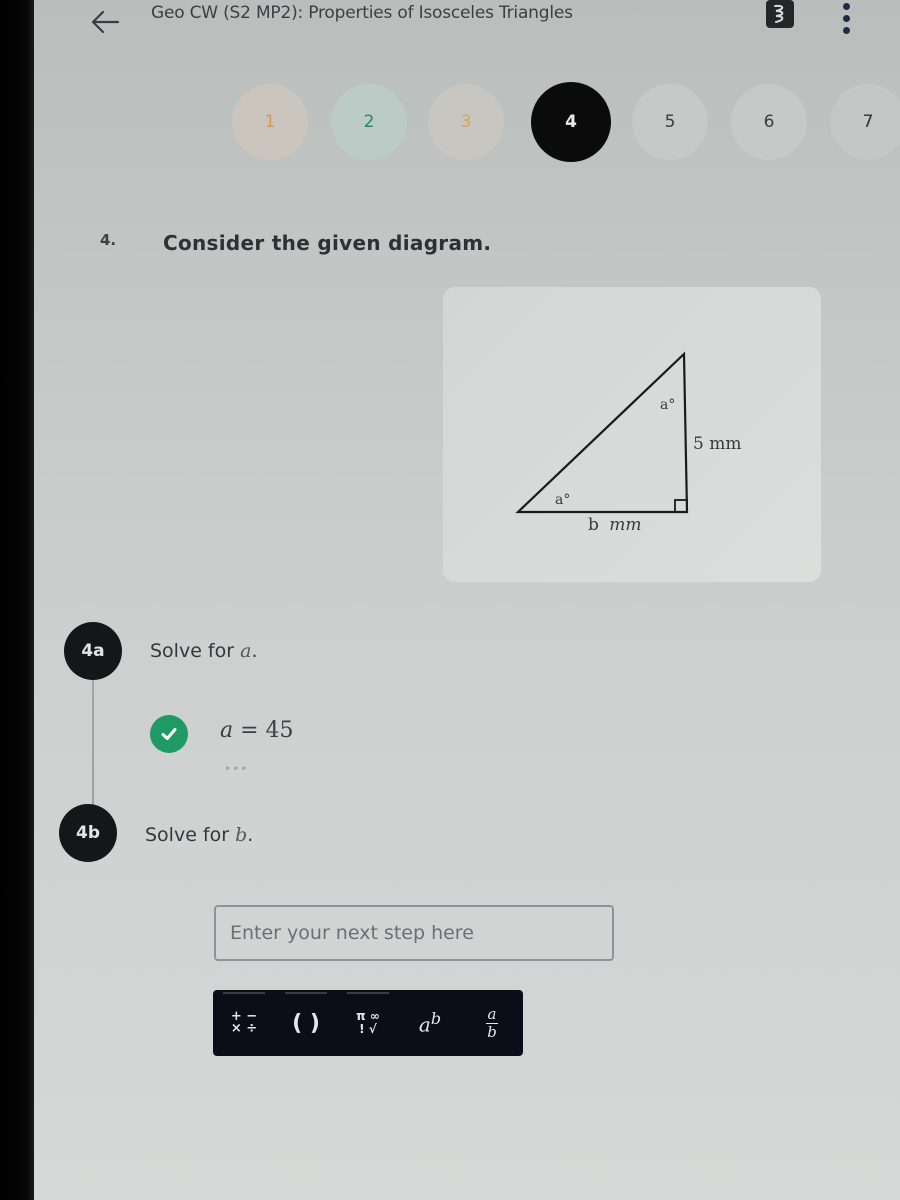 This screenshot has height=1200, width=900. What do you see at coordinates (244, 1028) in the screenshot?
I see `operators-line-2: × ÷` at bounding box center [244, 1028].